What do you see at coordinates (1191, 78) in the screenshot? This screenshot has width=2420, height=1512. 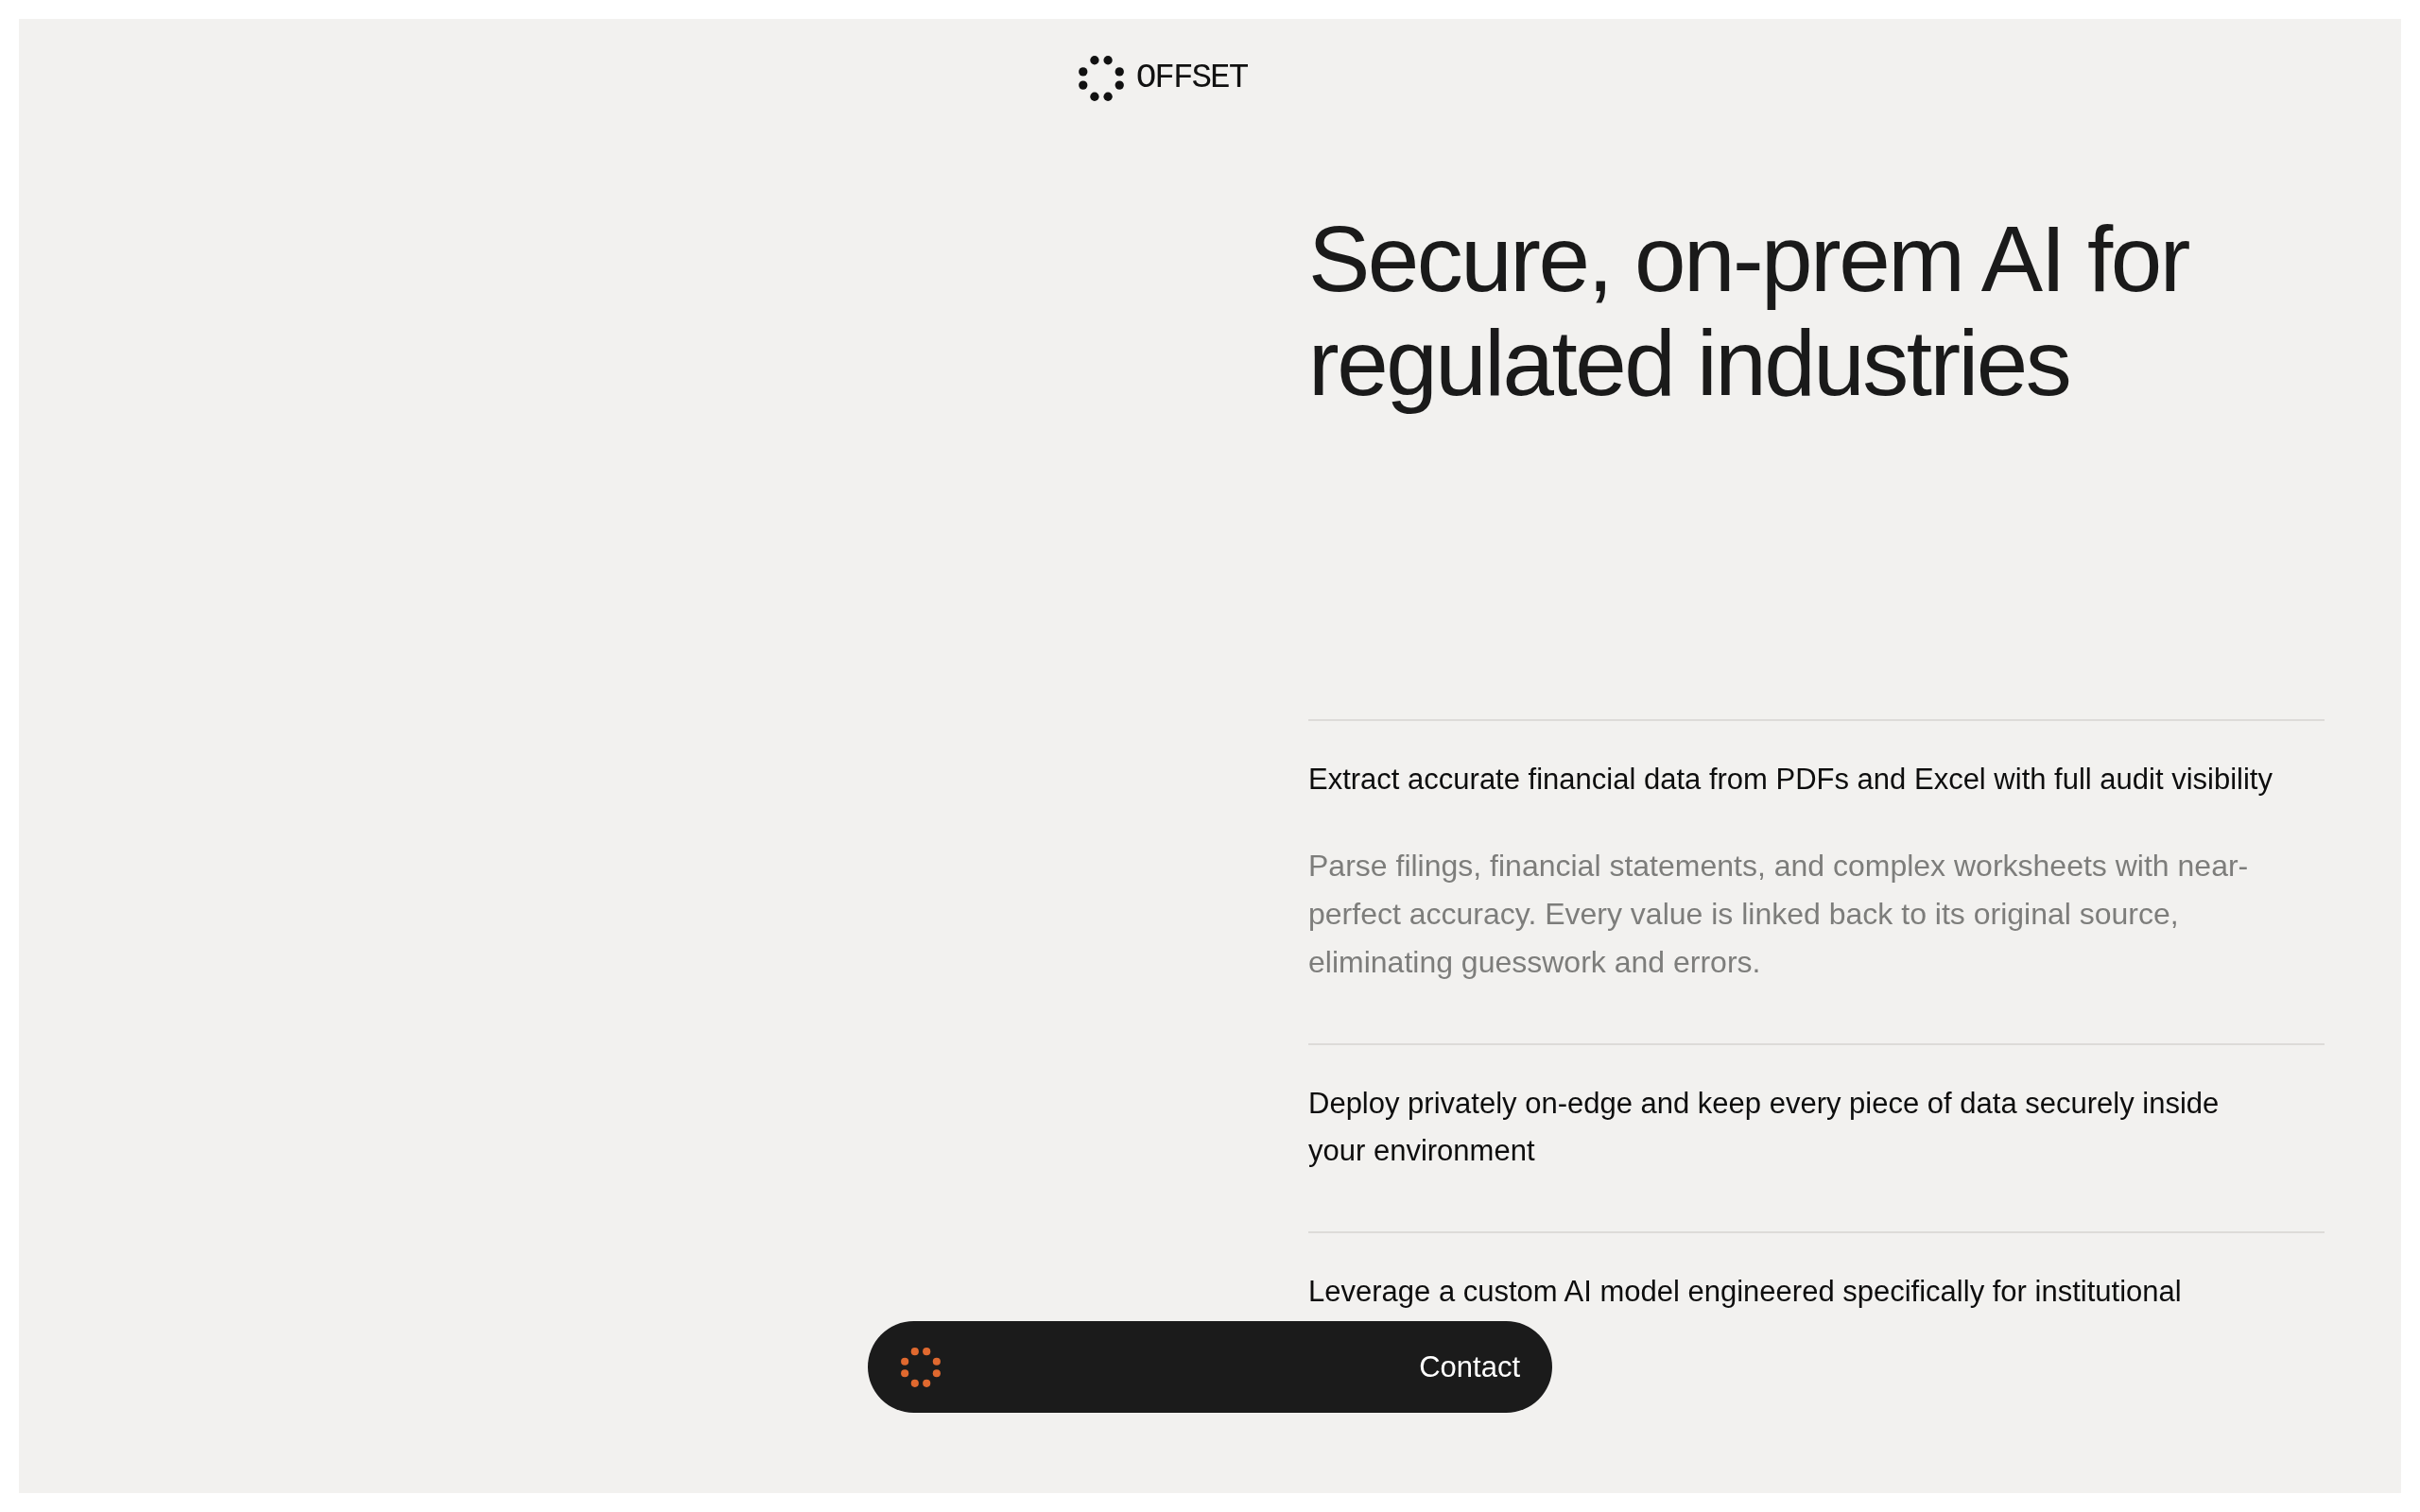 I see `brand-wordmark: OFFSET` at bounding box center [1191, 78].